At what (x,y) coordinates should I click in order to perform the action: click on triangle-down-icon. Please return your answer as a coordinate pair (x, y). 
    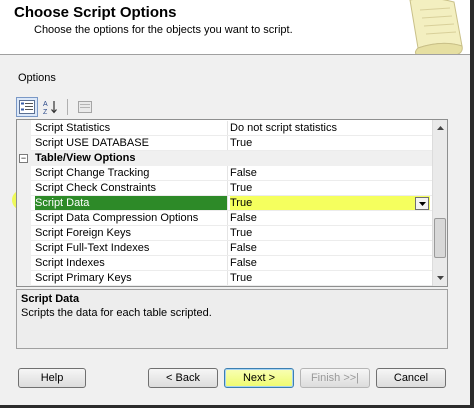
    Looking at the image, I should click on (440, 278).